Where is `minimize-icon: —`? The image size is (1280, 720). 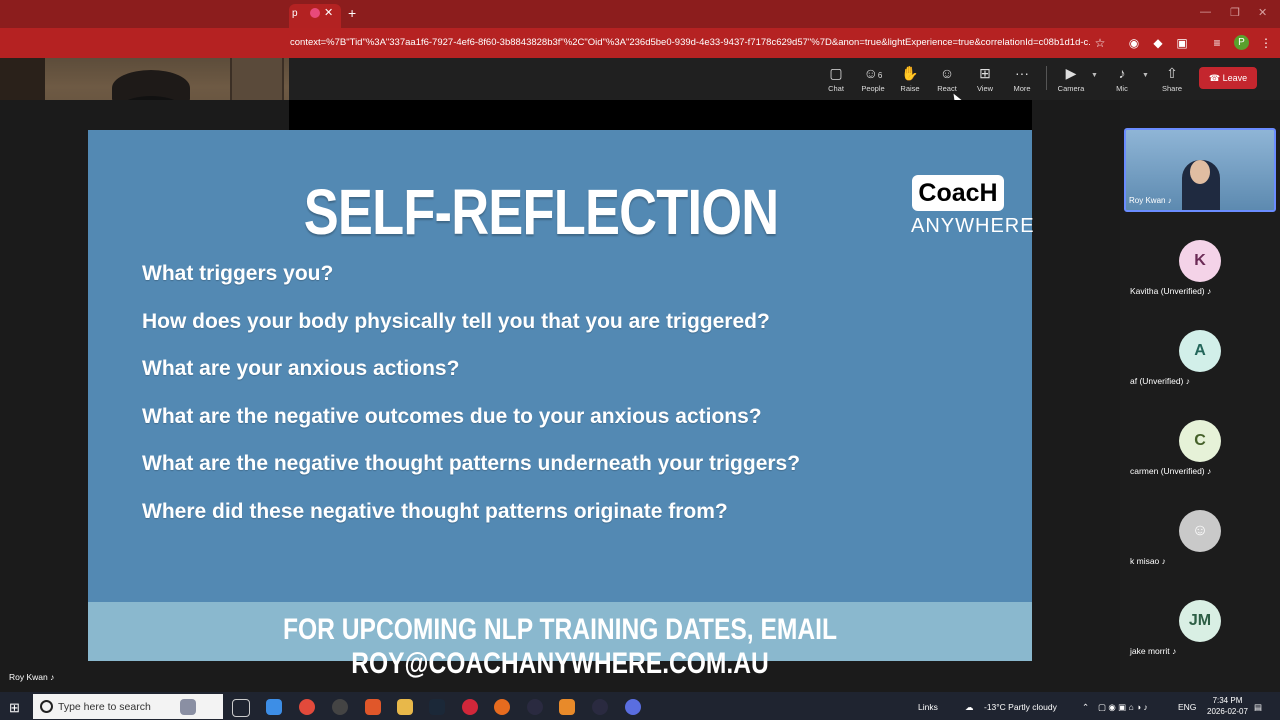
minimize-icon: — is located at coordinates (1205, 12).